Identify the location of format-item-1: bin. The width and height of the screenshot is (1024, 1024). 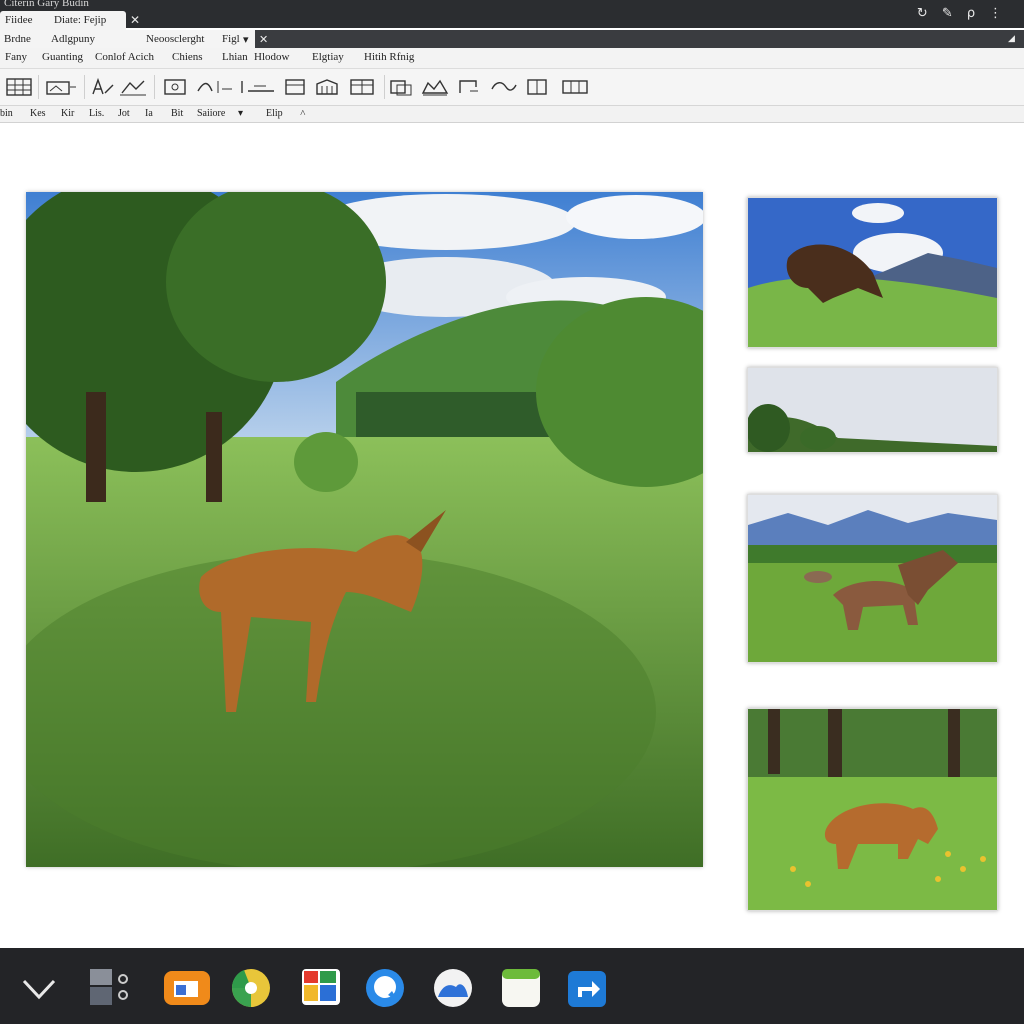
(6, 113).